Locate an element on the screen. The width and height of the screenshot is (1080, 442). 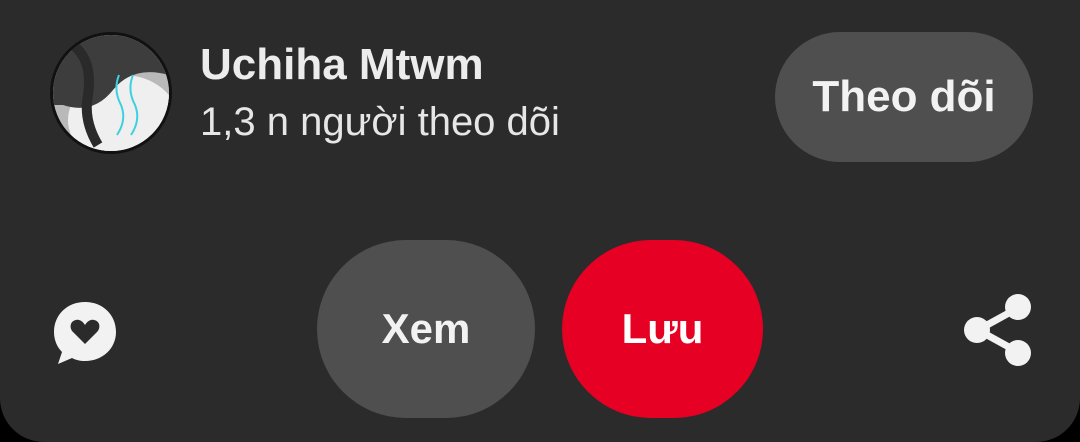
view-button: Xem is located at coordinates (426, 329).